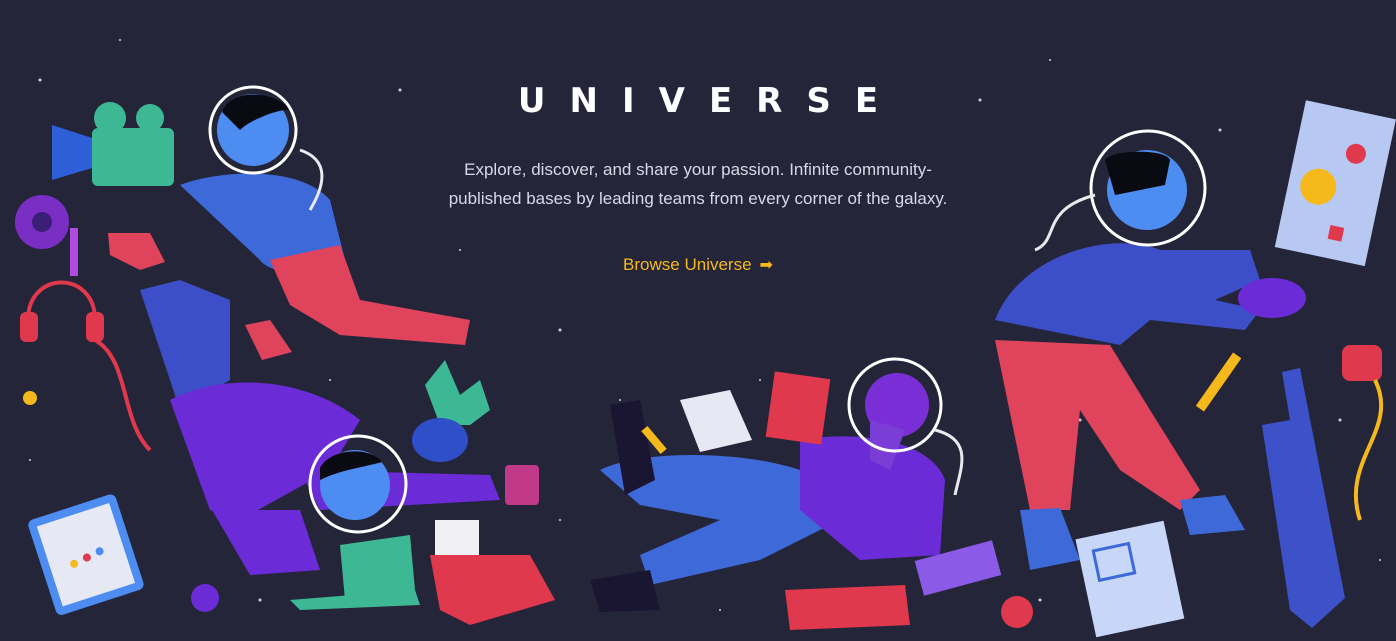  What do you see at coordinates (716, 421) in the screenshot?
I see `paper-icon` at bounding box center [716, 421].